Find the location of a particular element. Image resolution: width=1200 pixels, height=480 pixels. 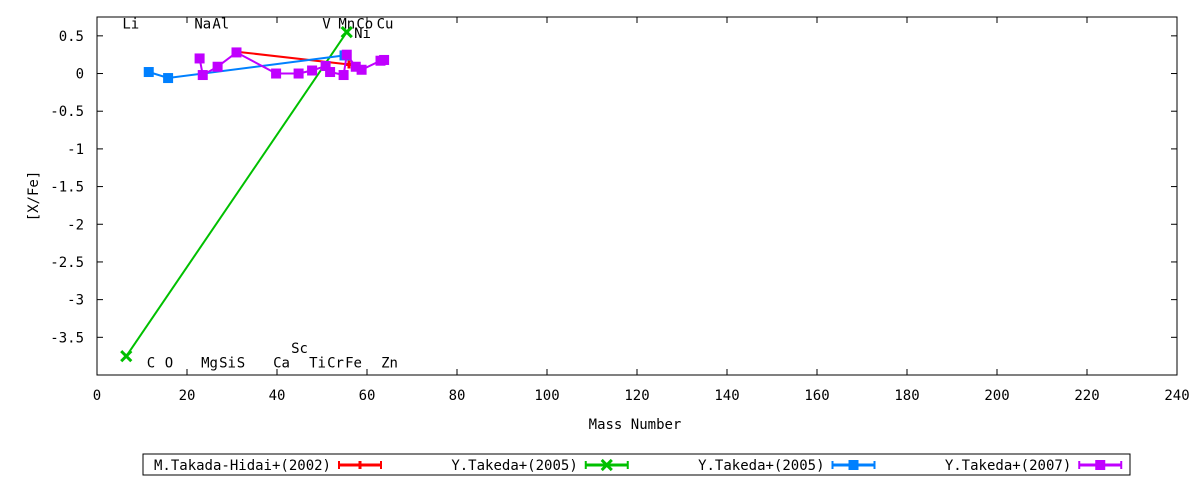

y-tick-label: -3.5 is located at coordinates (67, 338).